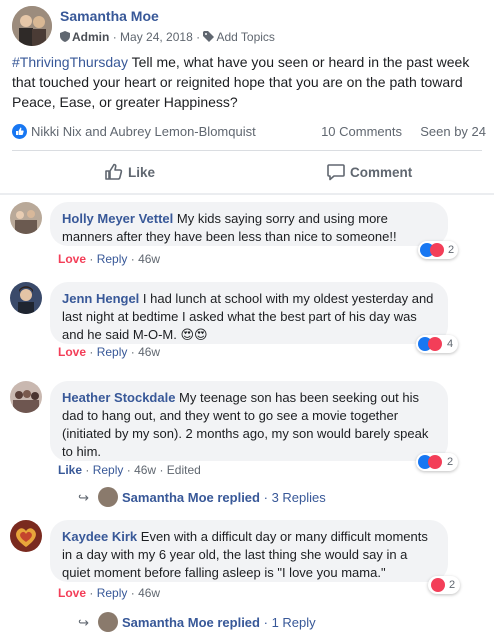 This screenshot has height=635, width=494. What do you see at coordinates (70, 470) in the screenshot?
I see `reaction-label: Like` at bounding box center [70, 470].